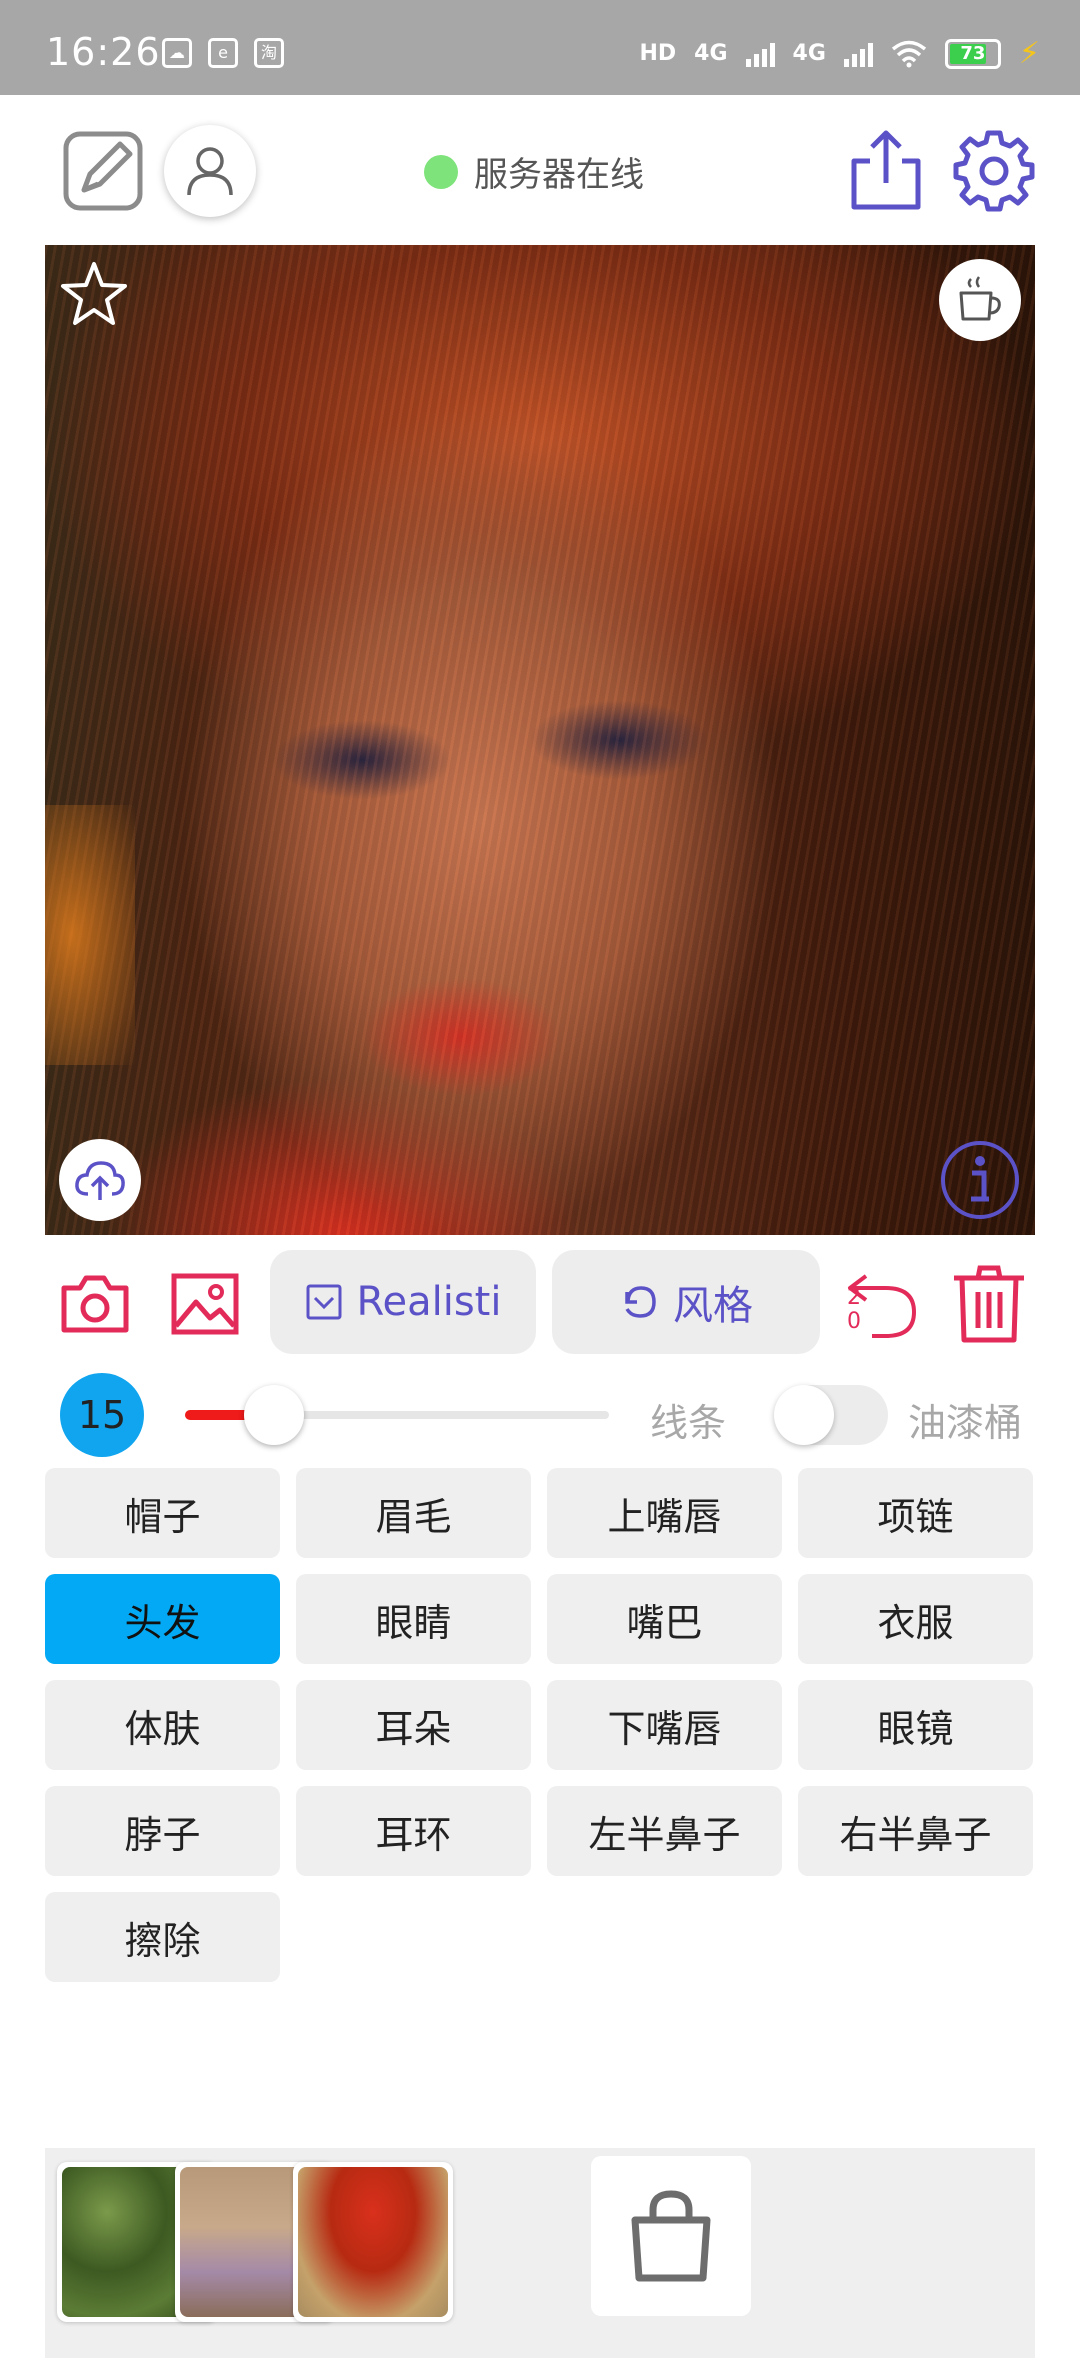 The width and height of the screenshot is (1080, 2376). Describe the element at coordinates (413, 1619) in the screenshot. I see `part-button: 眼睛` at that location.